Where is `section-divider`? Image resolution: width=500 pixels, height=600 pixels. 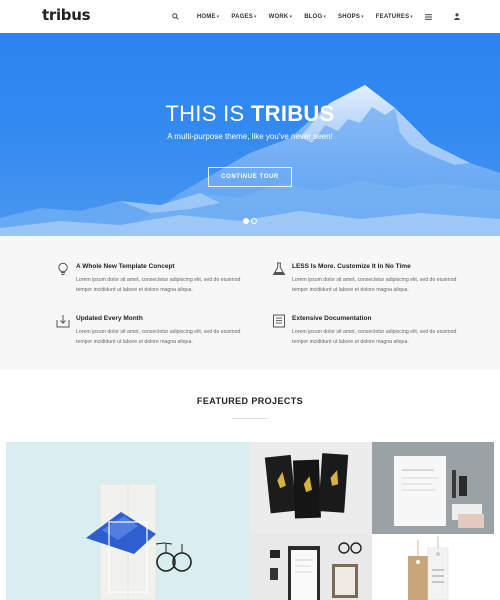
section-divider is located at coordinates (250, 418).